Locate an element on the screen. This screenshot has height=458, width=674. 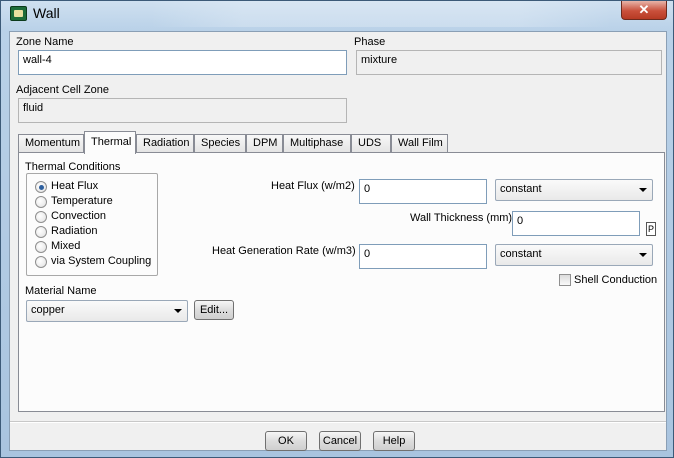
tab-multiphase: Multiphase is located at coordinates (317, 143).